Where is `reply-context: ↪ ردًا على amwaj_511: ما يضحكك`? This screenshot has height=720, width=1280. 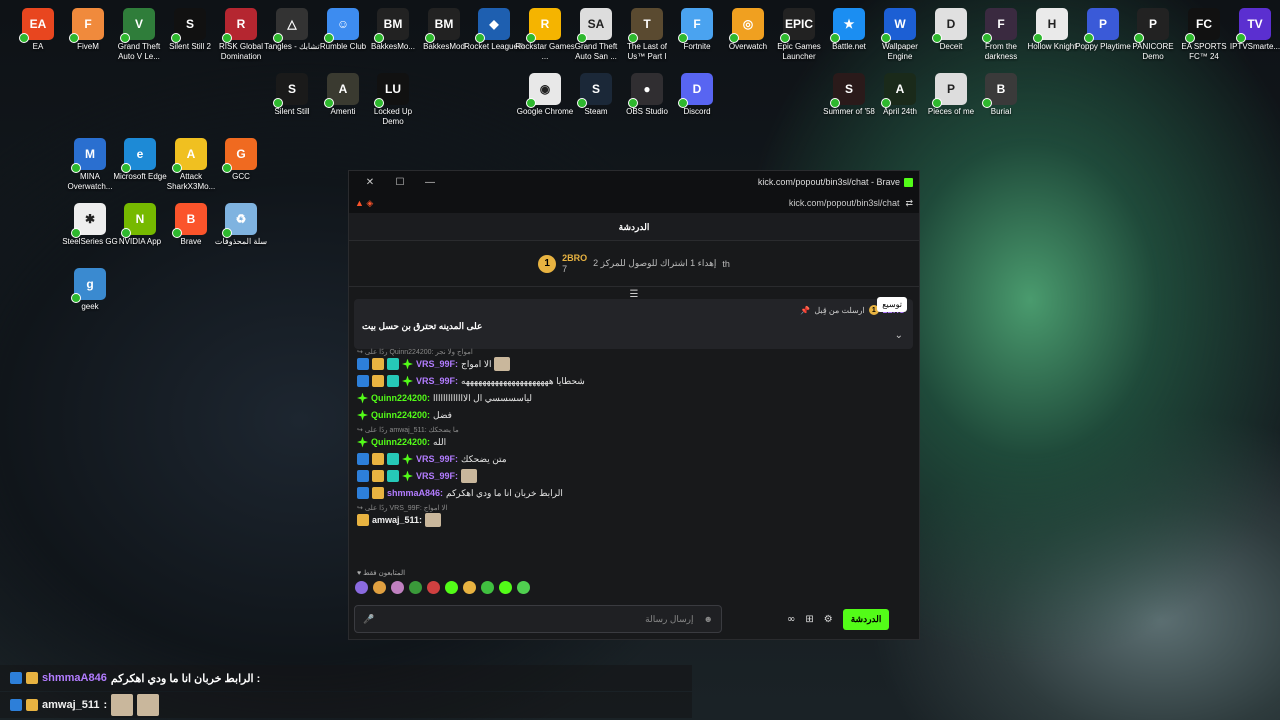 reply-context: ↪ ردًا على amwaj_511: ما يضحكك is located at coordinates (634, 429).